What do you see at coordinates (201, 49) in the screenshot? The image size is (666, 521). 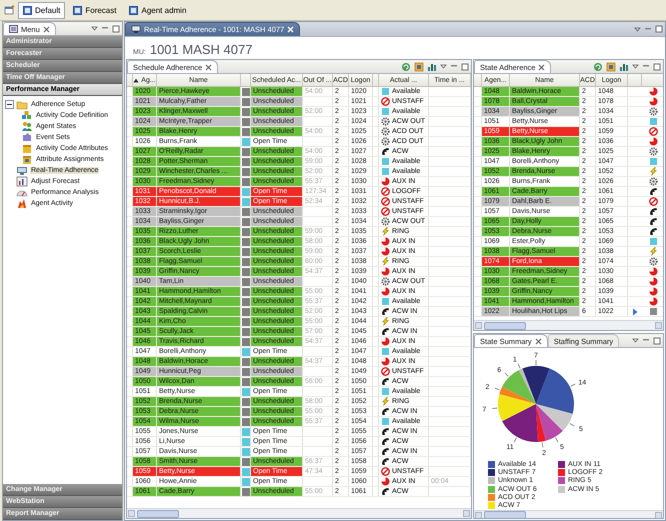 I see `unit-title: 1001 MASH 4077` at bounding box center [201, 49].